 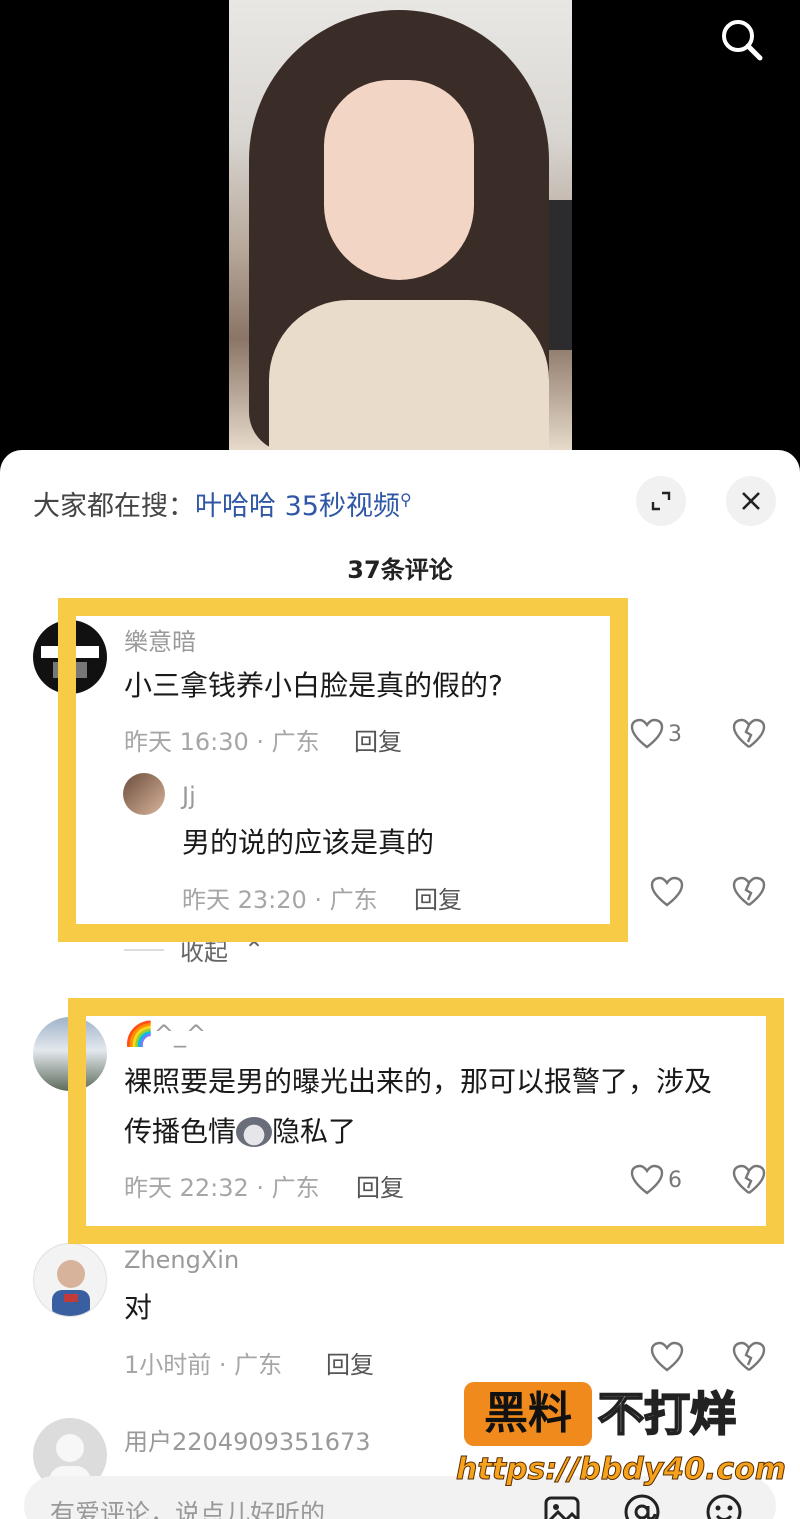 I want to click on comment-username: 用户2204909351673, so click(x=247, y=1439).